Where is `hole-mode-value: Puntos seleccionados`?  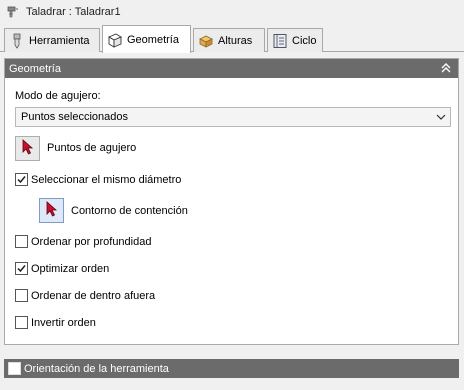
hole-mode-value: Puntos seleccionados is located at coordinates (75, 117).